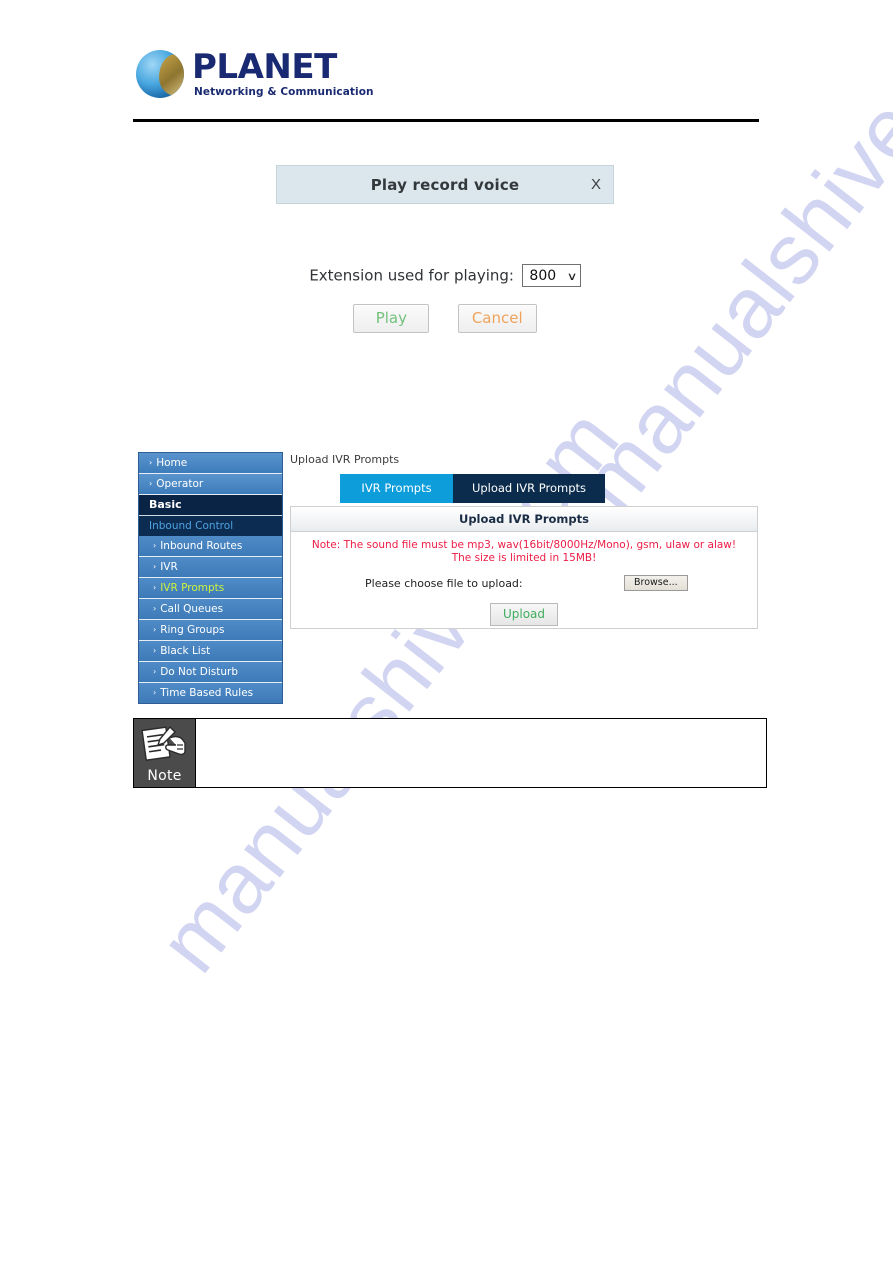  Describe the element at coordinates (164, 776) in the screenshot. I see `note-icon-label: Note` at that location.